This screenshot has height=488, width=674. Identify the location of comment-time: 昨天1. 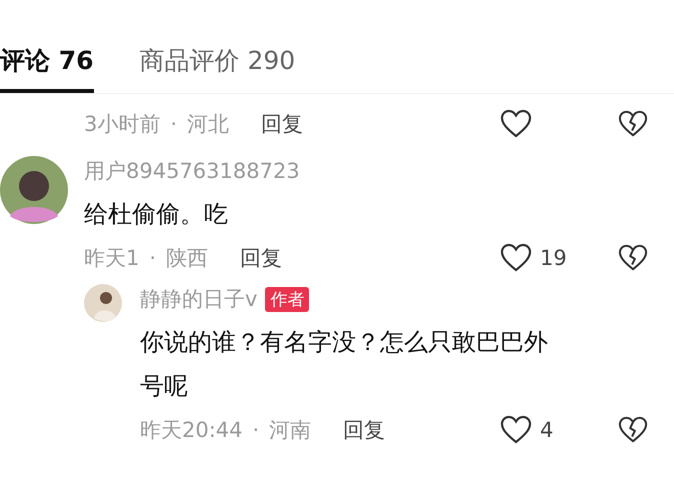
(112, 258).